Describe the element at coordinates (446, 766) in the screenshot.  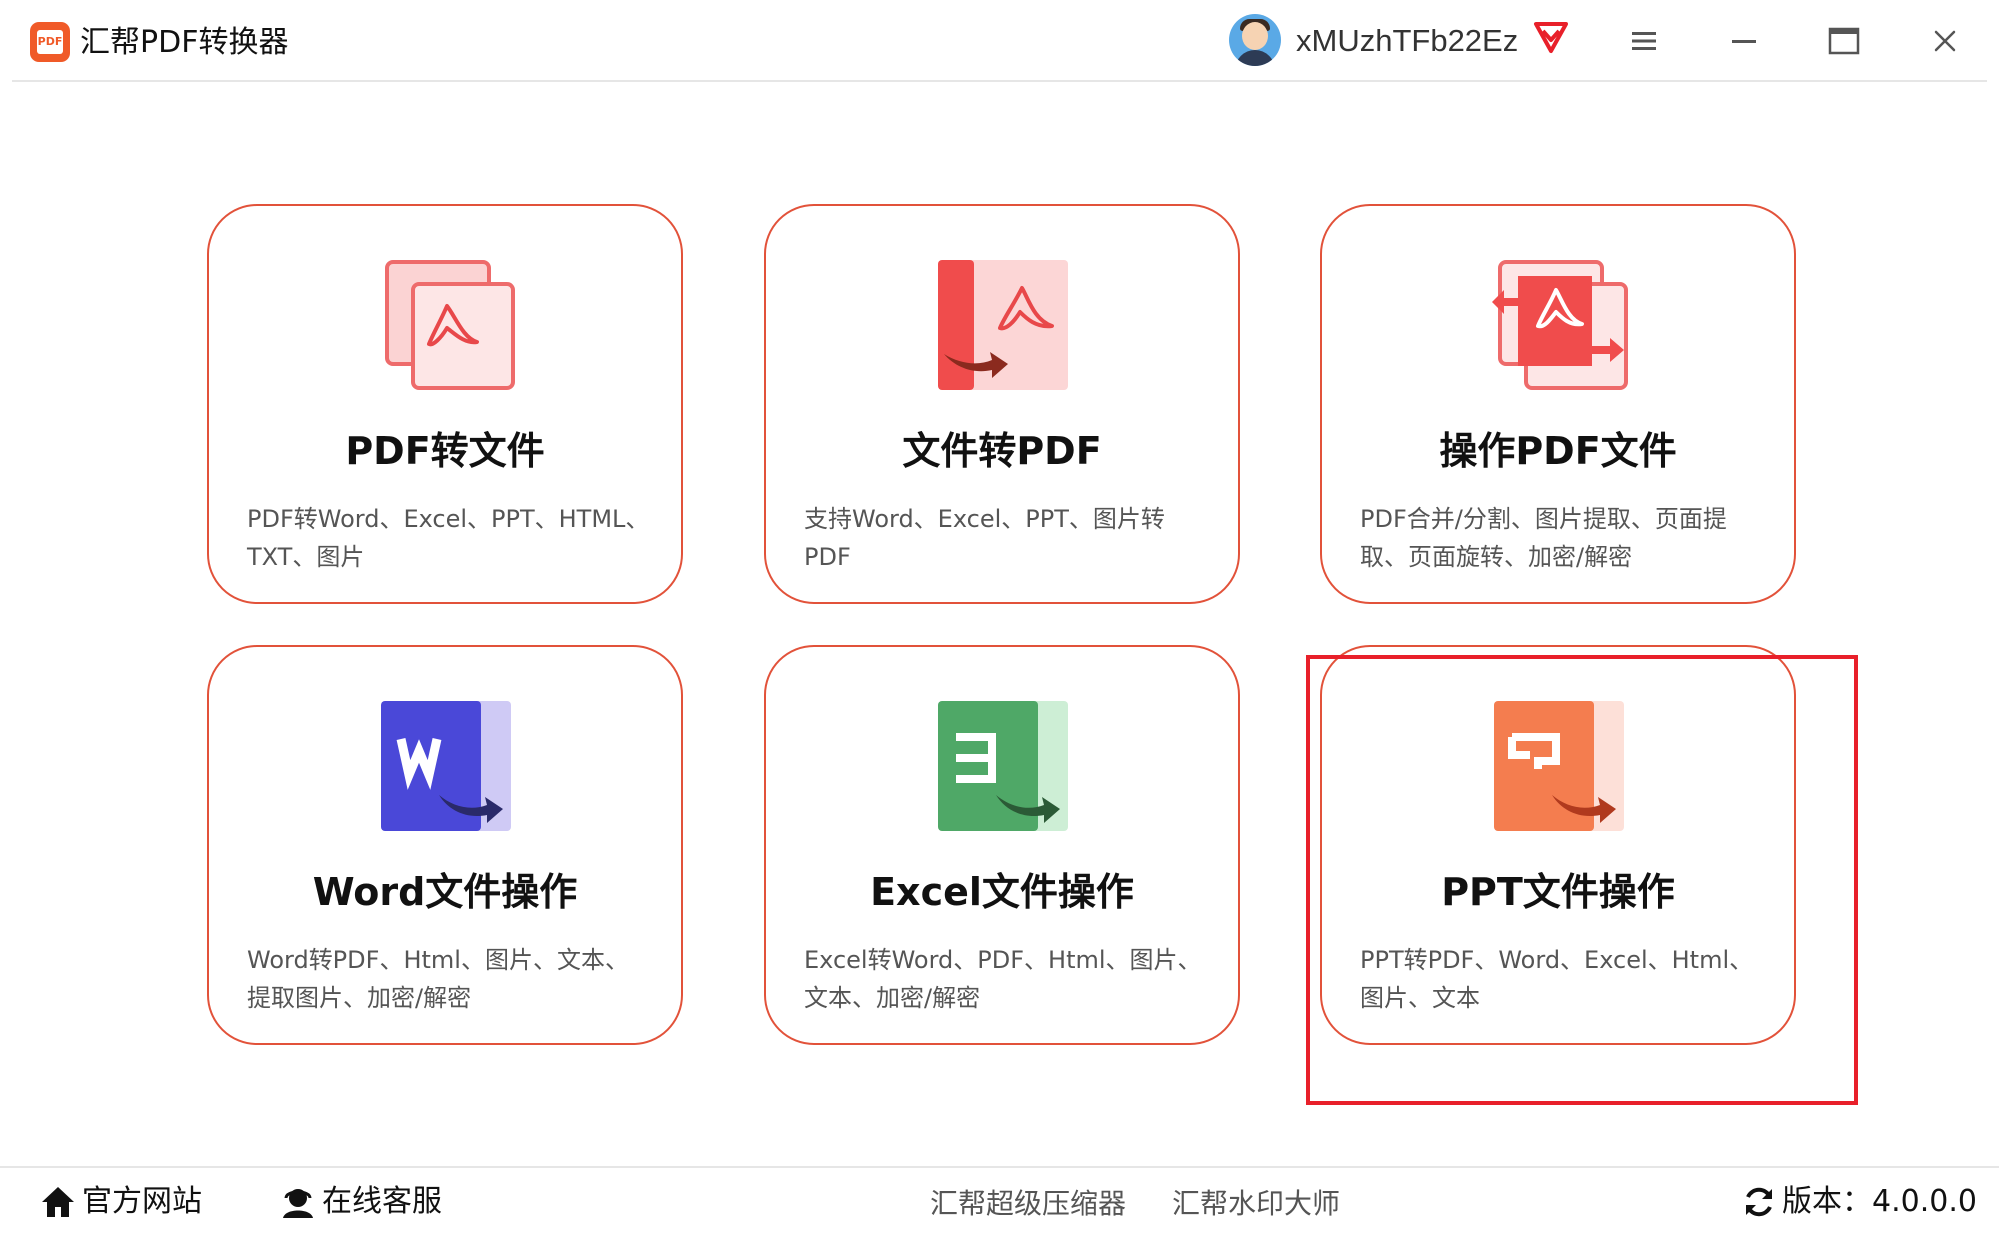
I see `word-file-icon` at that location.